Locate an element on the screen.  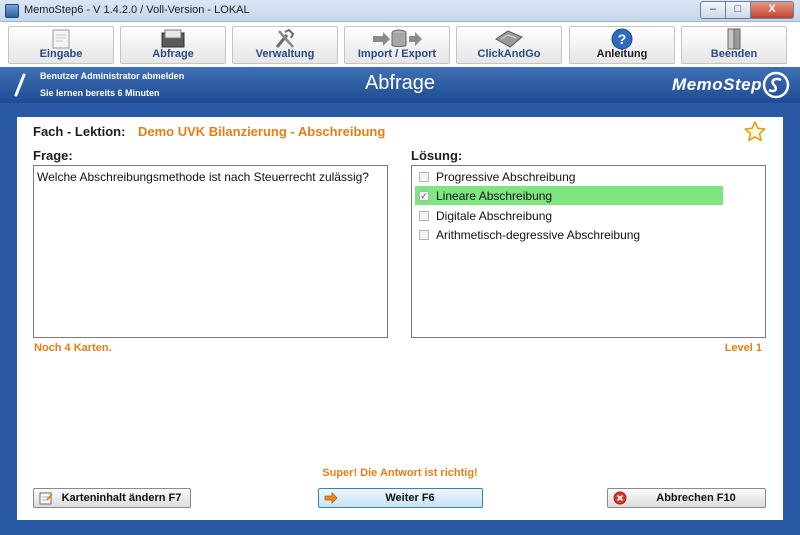
next-button: Weiter F6 is located at coordinates (400, 498).